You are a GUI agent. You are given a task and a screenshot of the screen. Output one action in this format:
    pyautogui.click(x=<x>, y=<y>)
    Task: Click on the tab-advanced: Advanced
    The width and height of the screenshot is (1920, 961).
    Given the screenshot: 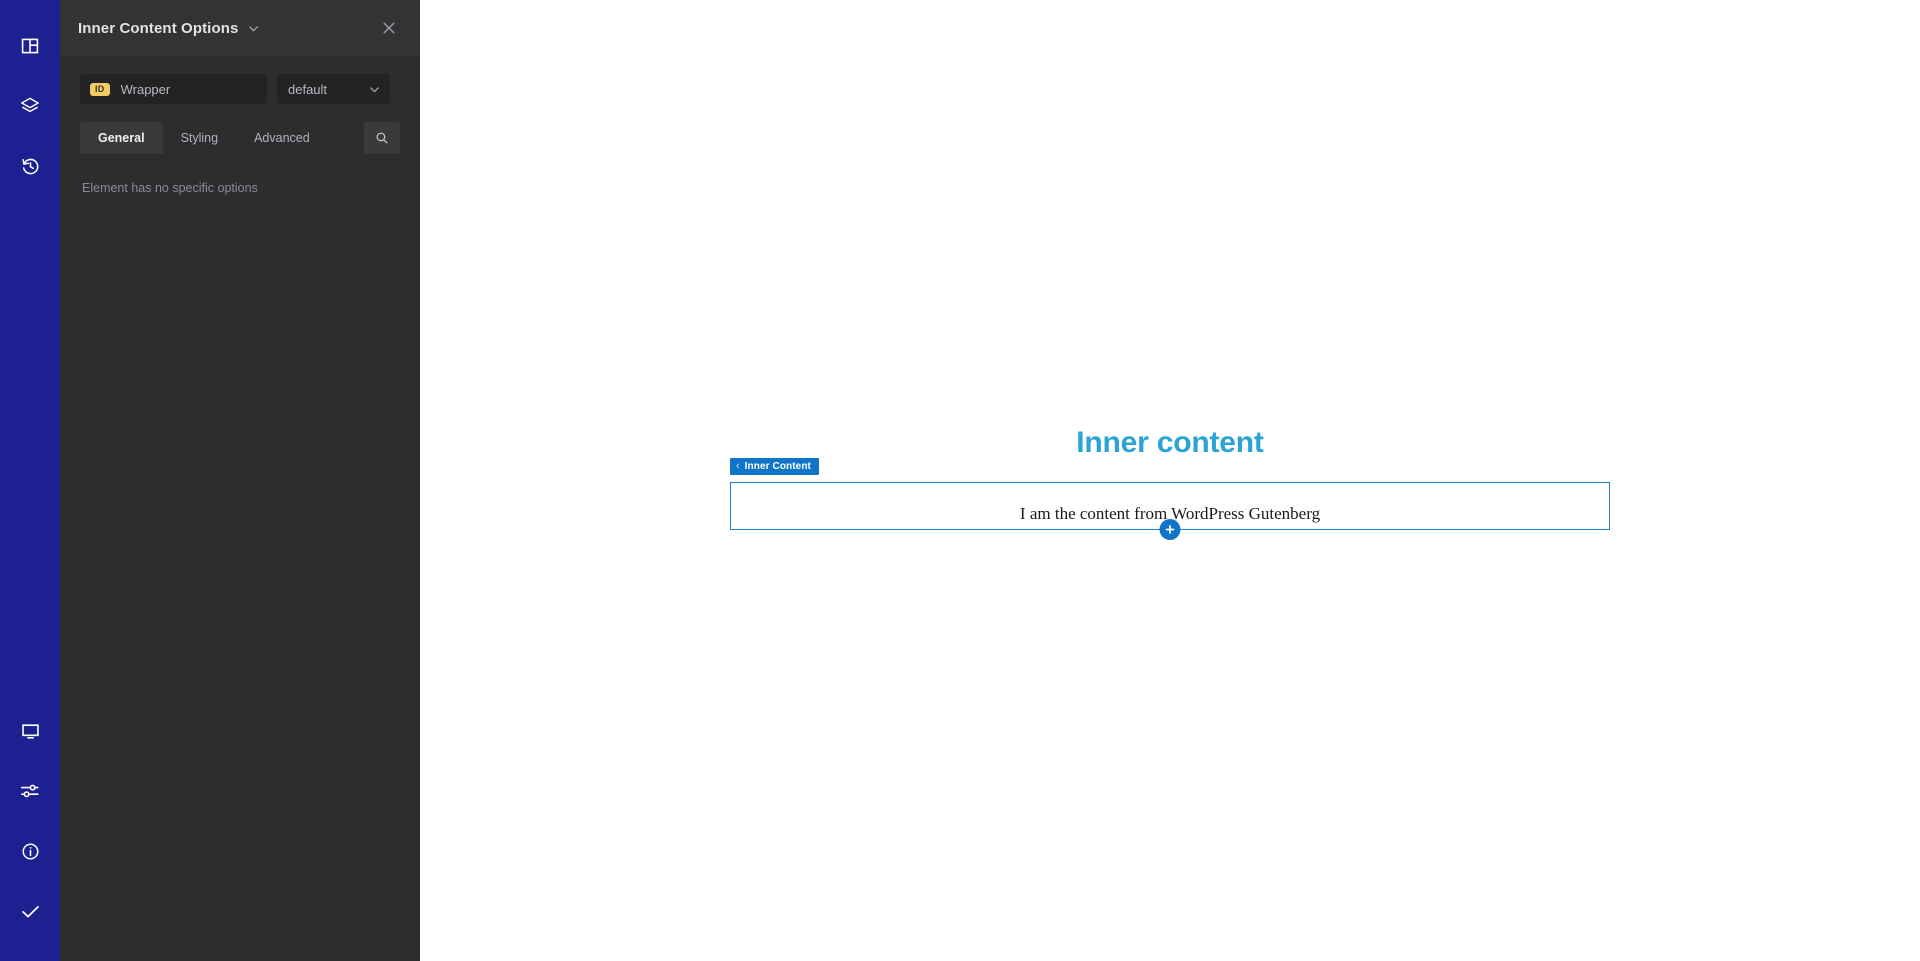 What is the action you would take?
    pyautogui.click(x=282, y=138)
    